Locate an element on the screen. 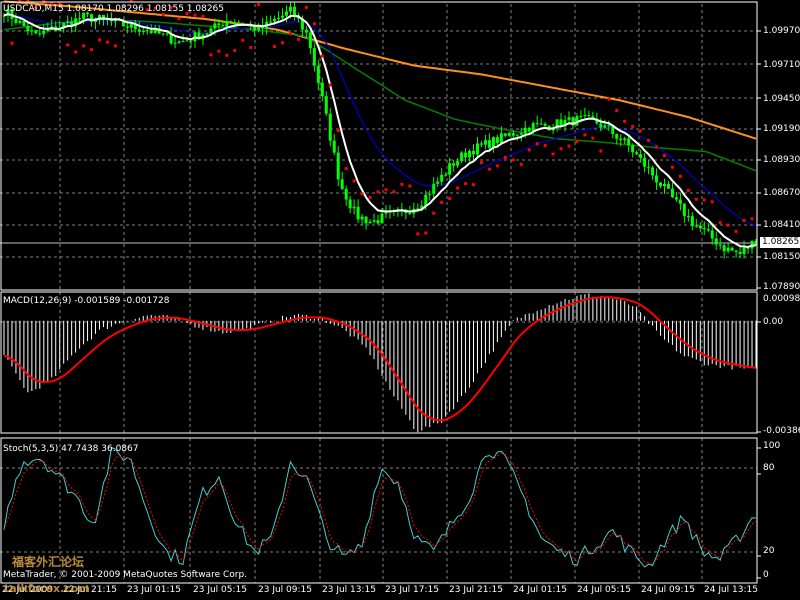 The height and width of the screenshot is (600, 800). time-axis-label: 23 Jul 17:15 is located at coordinates (412, 590).